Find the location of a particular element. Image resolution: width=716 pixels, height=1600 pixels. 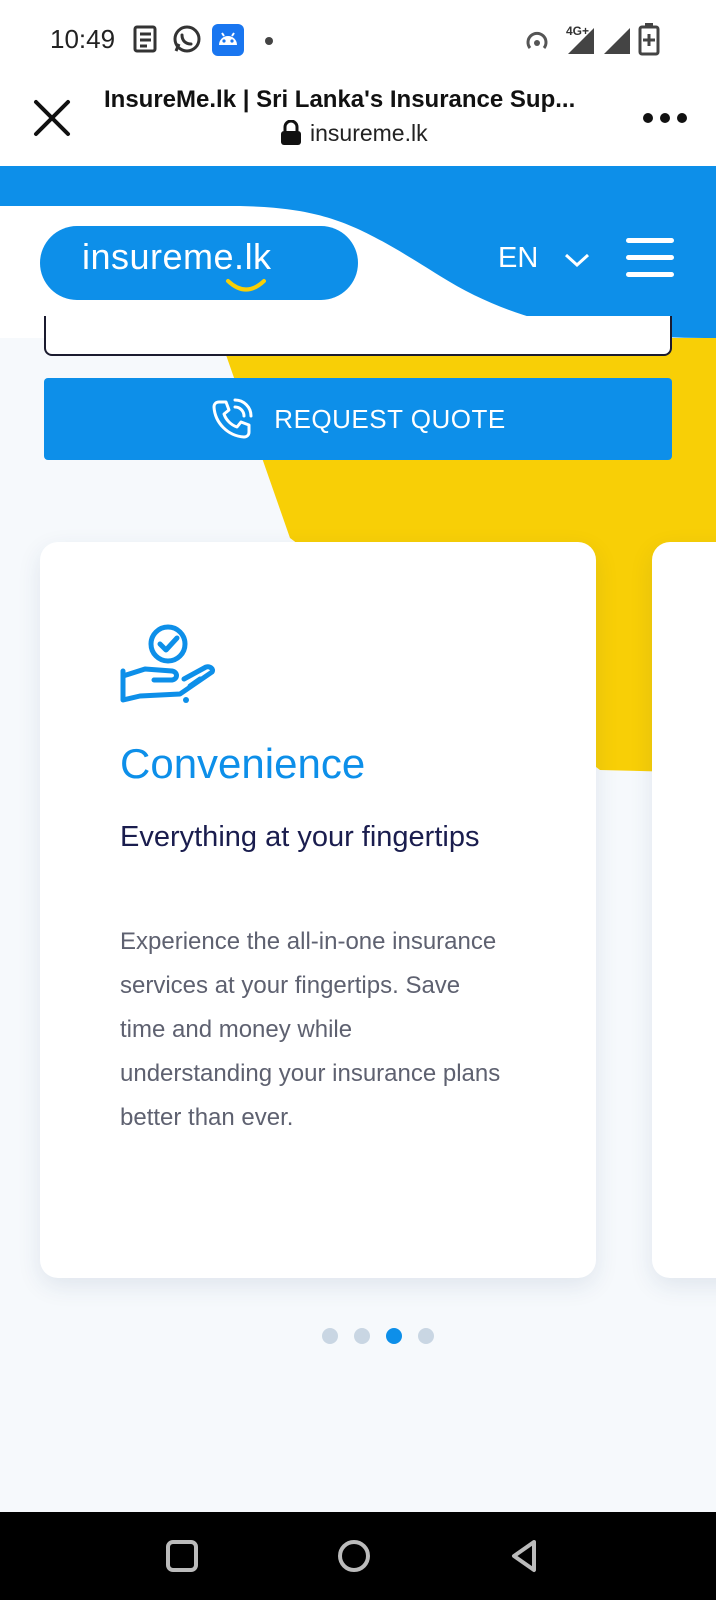

phone-call-icon is located at coordinates (232, 418).